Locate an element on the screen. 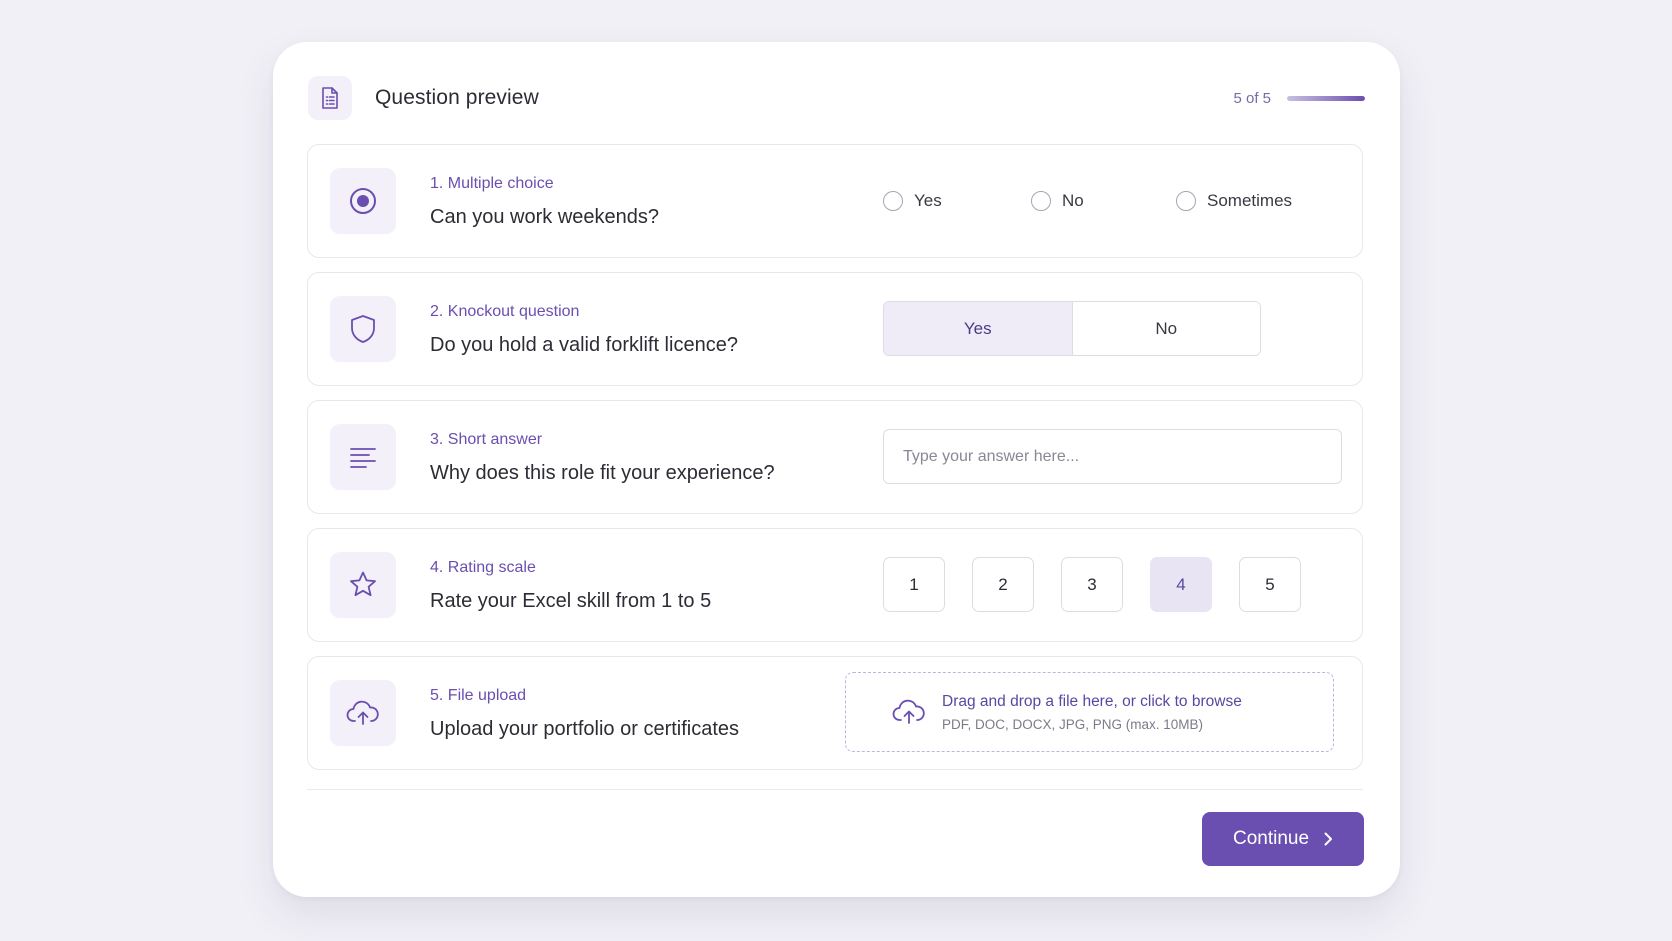  rating-option-2: 2 is located at coordinates (1003, 584).